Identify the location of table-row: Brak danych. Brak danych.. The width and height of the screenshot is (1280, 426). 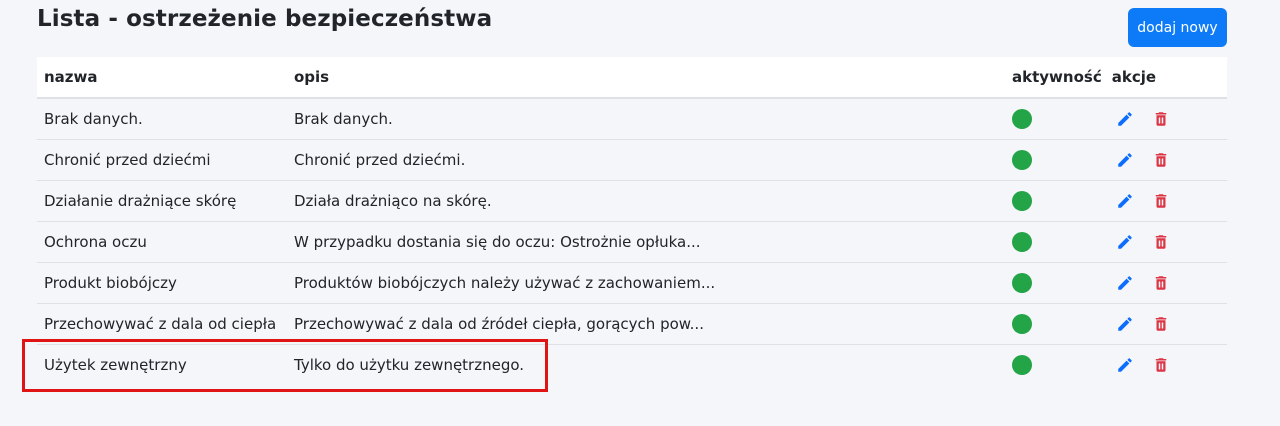
(632, 119).